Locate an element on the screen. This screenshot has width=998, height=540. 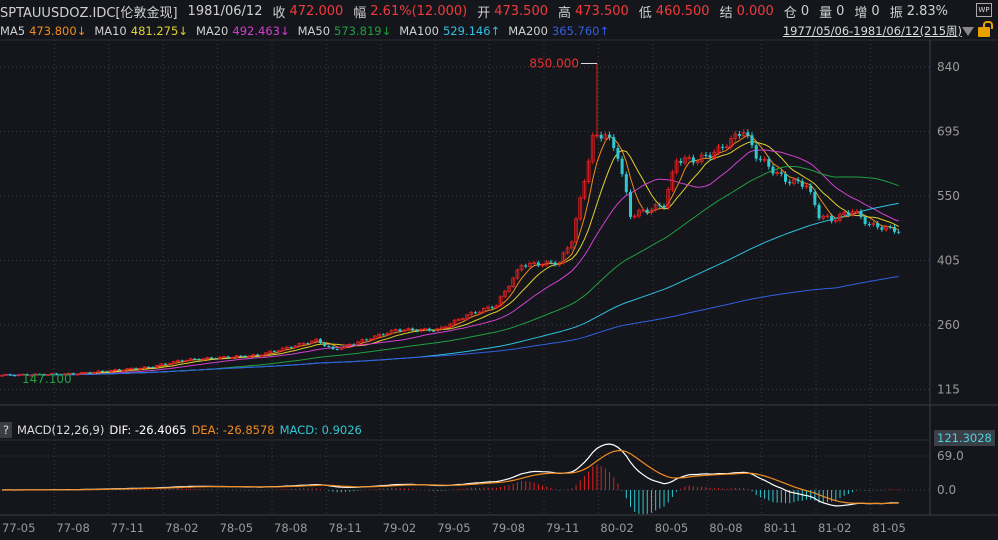
y-tick-label: 115 is located at coordinates (948, 389).